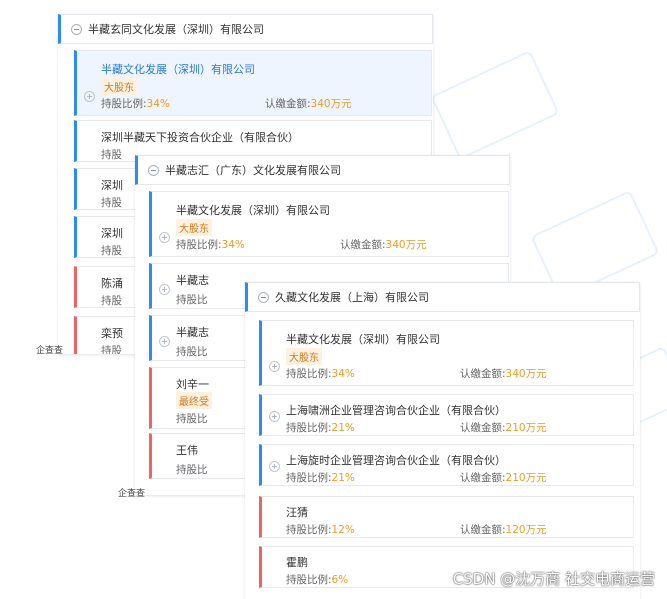 This screenshot has width=667, height=599. I want to click on company-header: 久藏文化发展（上海）有限公司, so click(442, 297).